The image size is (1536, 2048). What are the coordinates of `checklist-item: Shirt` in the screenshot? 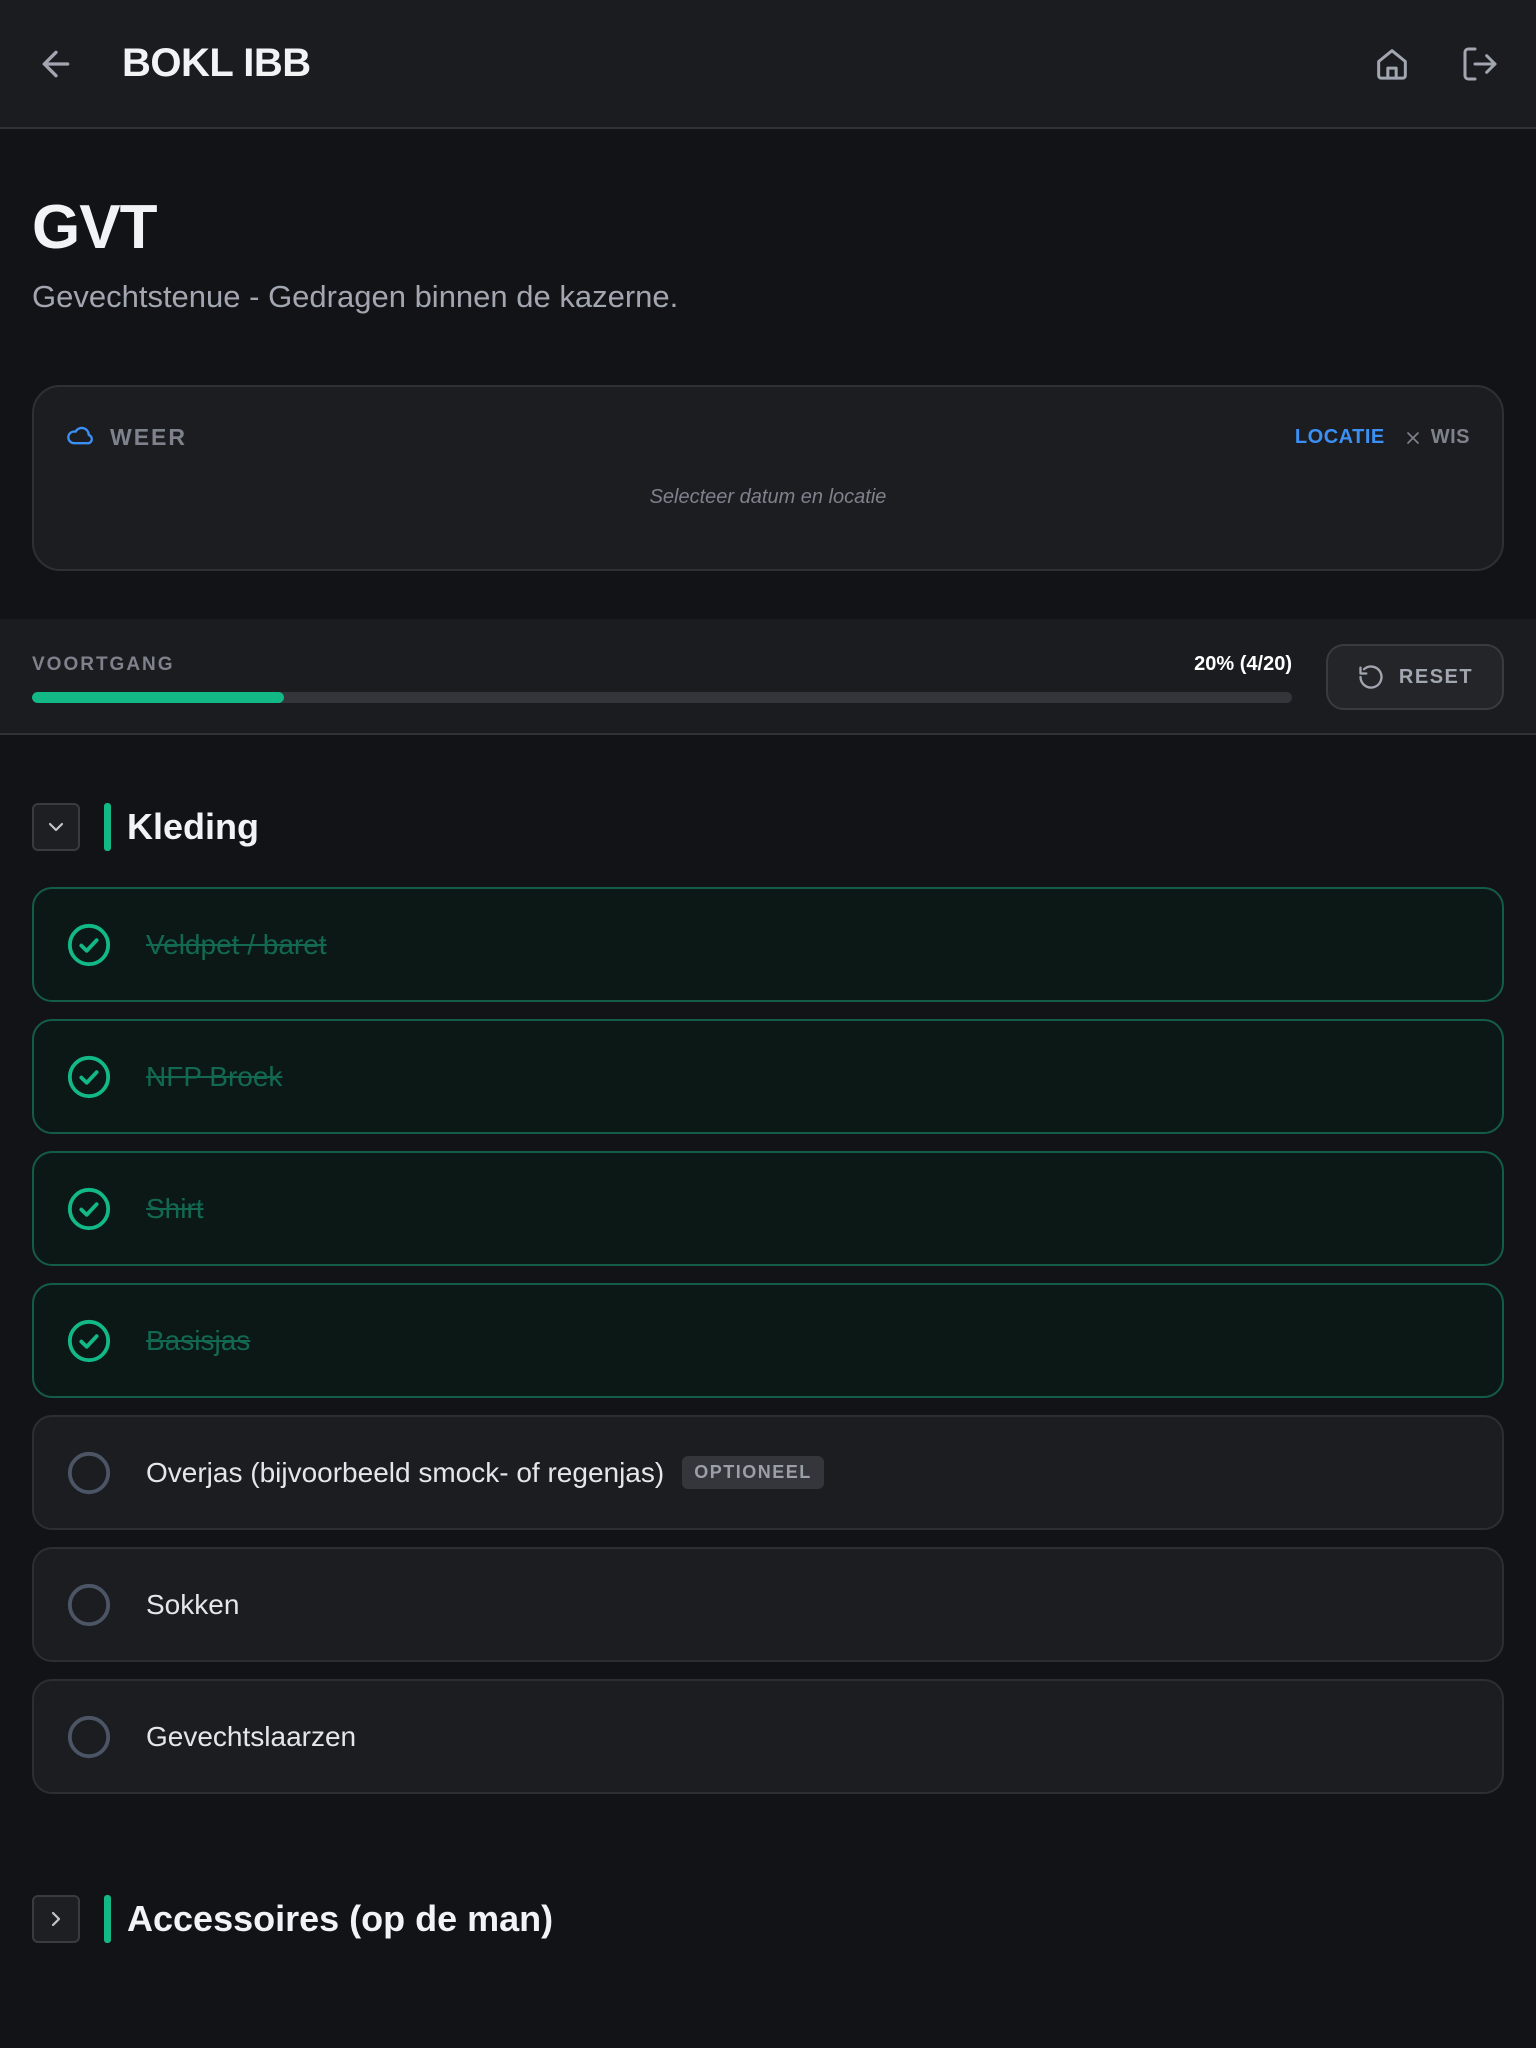 It's located at (768, 1208).